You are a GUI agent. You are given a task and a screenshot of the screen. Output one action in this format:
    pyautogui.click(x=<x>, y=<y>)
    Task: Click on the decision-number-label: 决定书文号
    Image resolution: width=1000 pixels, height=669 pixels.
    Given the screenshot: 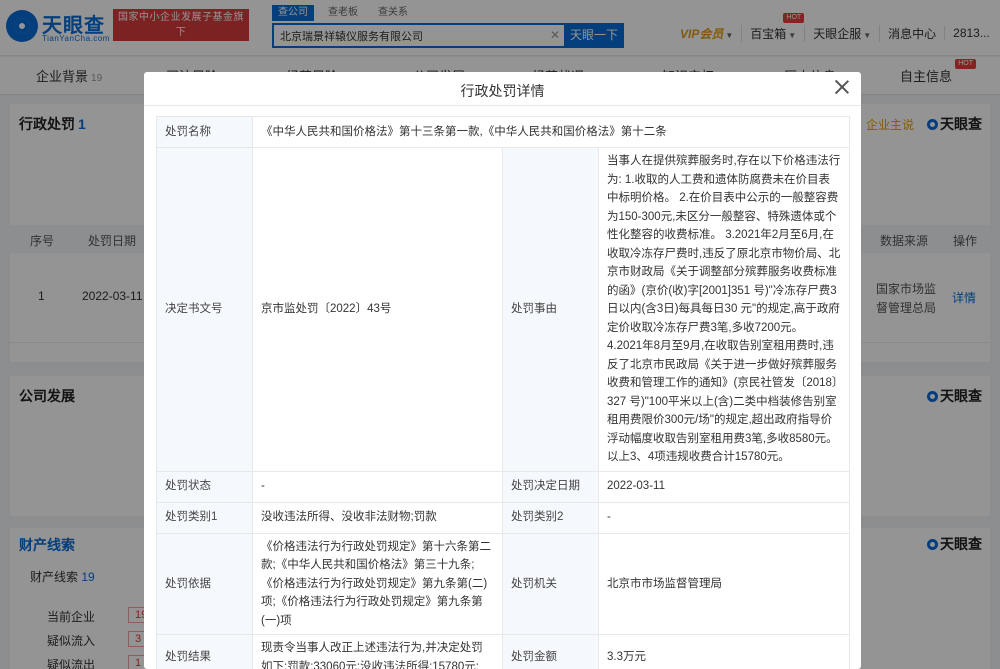 What is the action you would take?
    pyautogui.click(x=204, y=309)
    